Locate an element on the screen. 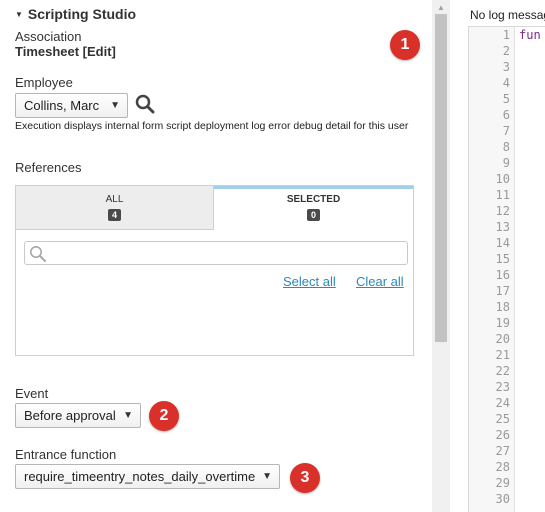  section-header: ▼ Scripting Studio is located at coordinates (75, 14).